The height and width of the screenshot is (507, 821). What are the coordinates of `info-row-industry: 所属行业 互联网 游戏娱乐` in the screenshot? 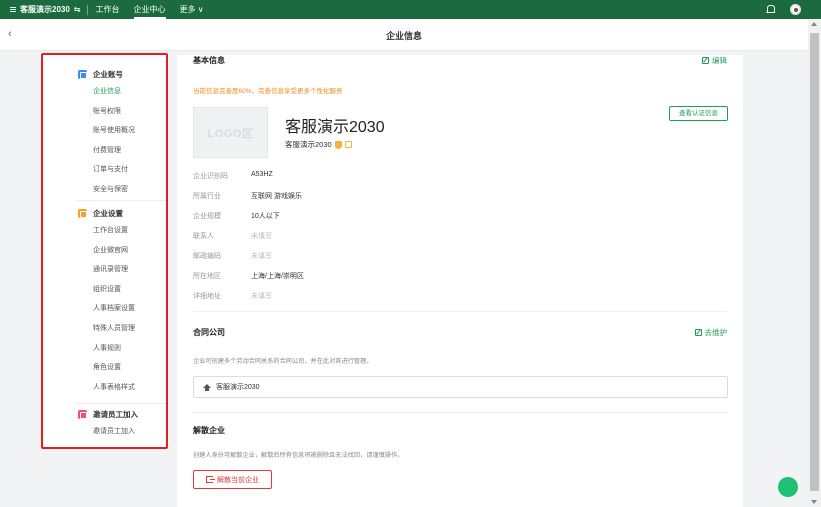 It's located at (247, 197).